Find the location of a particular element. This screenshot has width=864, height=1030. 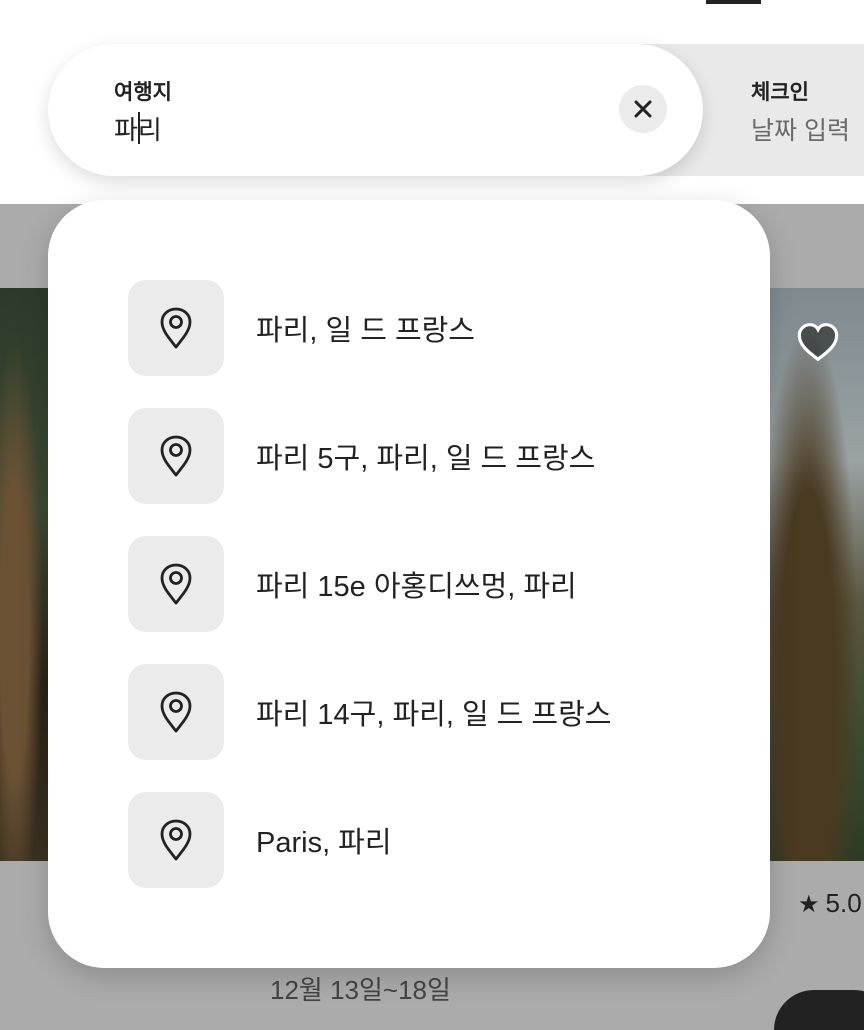

suggestion-label: 파리 5구, 파리, 일 드 프랑스 is located at coordinates (426, 459).